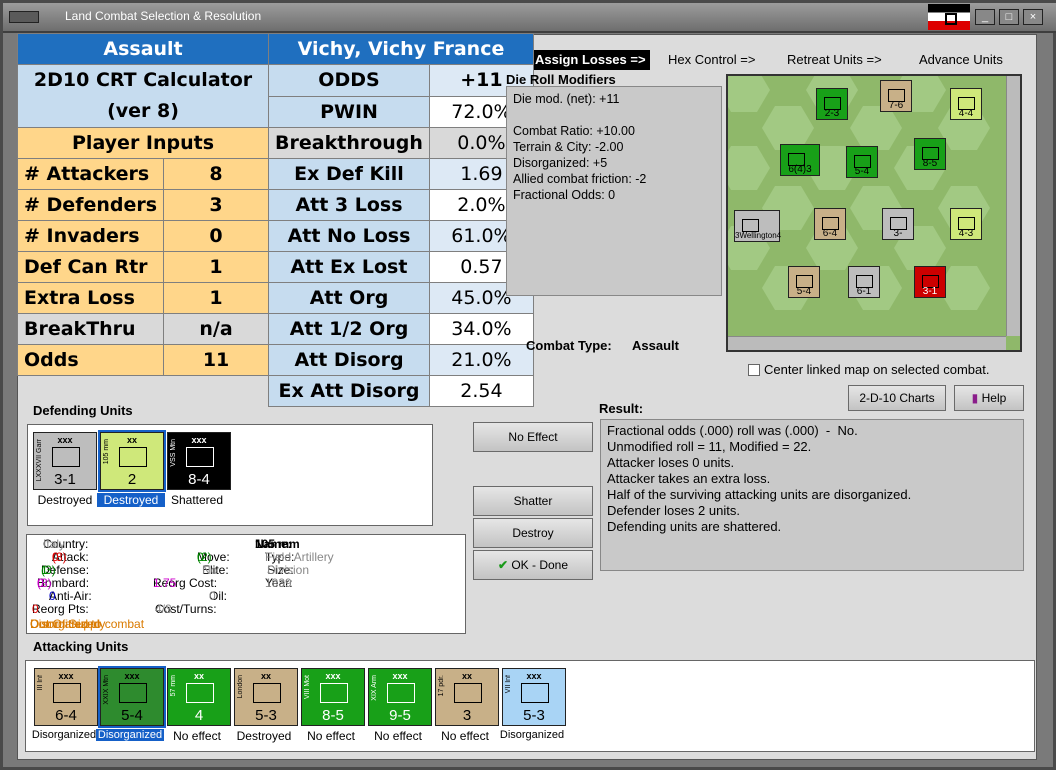  What do you see at coordinates (930, 282) in the screenshot?
I see `map-counter: 3-1` at bounding box center [930, 282].